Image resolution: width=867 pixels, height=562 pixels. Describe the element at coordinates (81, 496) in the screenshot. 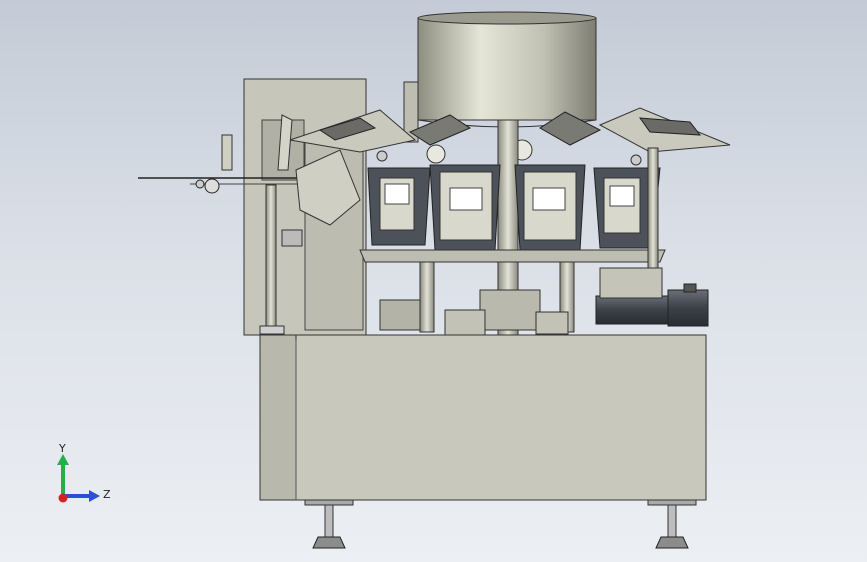

I see `z-axis-arrow` at that location.